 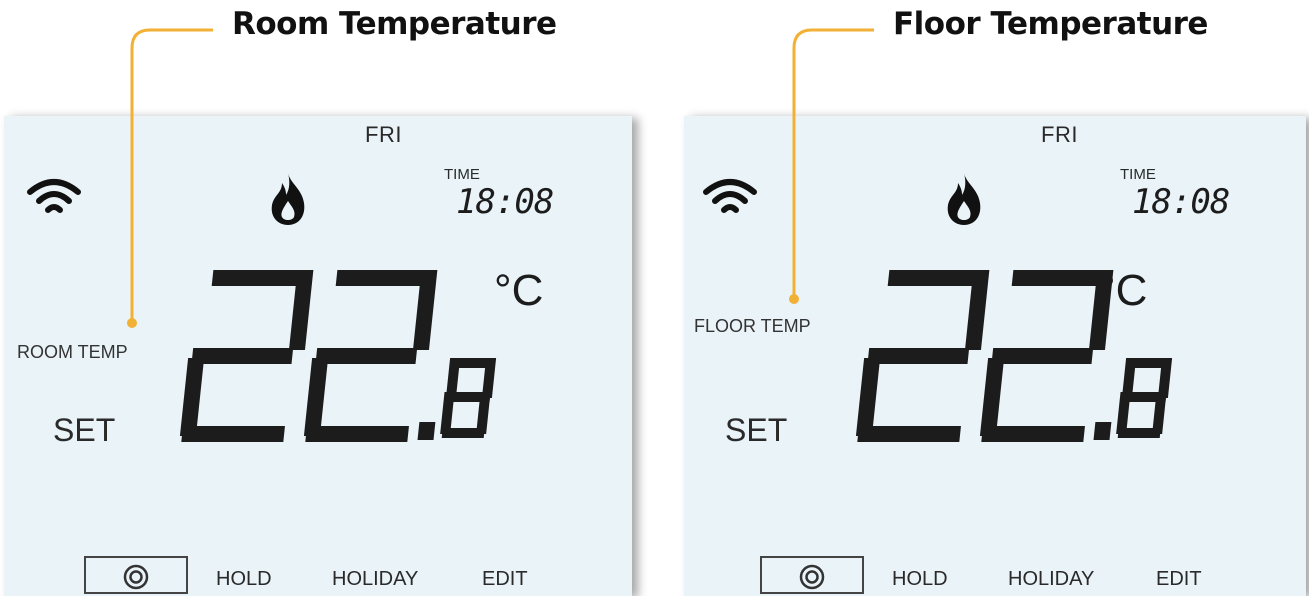 I want to click on room-temperature-callout: Room Temperature, so click(x=394, y=24).